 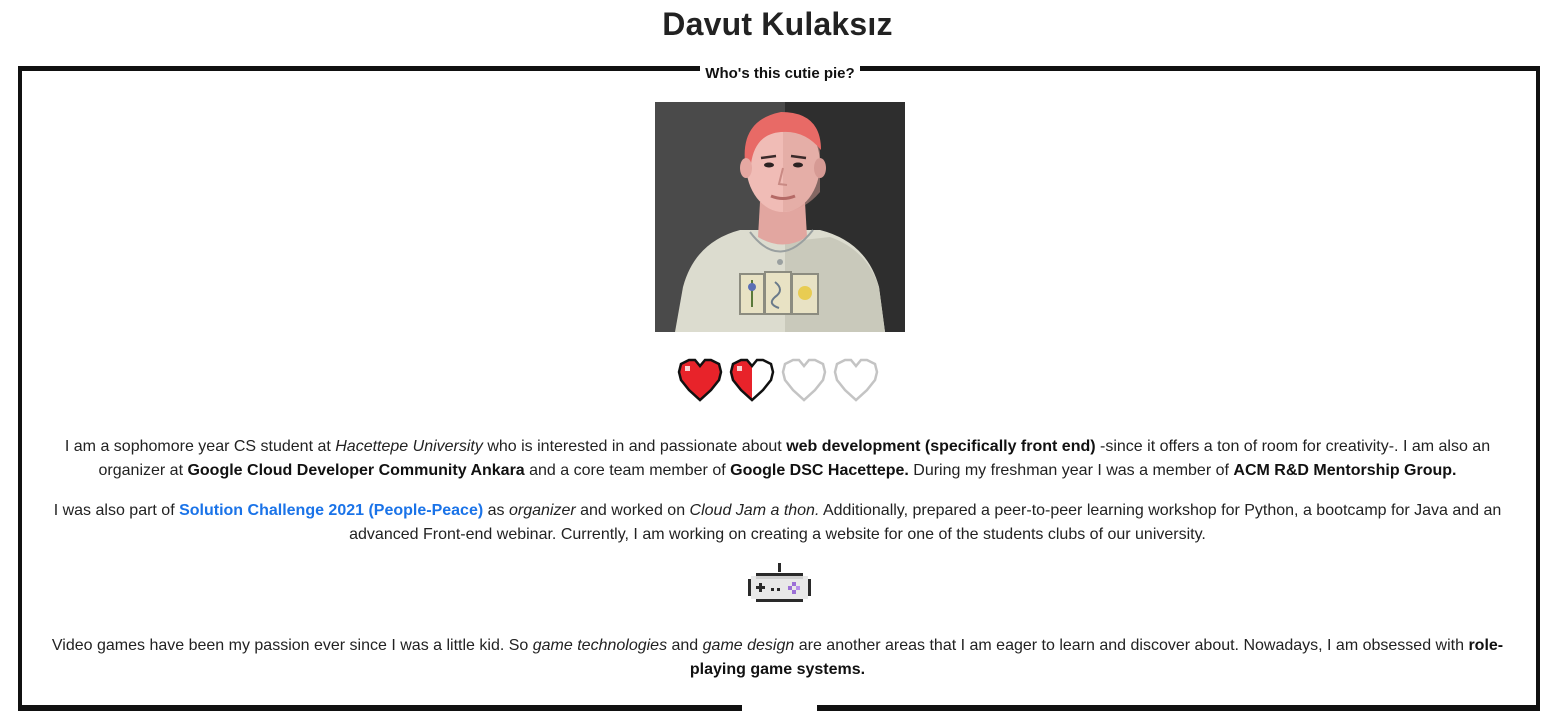 What do you see at coordinates (779, 380) in the screenshot?
I see `heart-rating` at bounding box center [779, 380].